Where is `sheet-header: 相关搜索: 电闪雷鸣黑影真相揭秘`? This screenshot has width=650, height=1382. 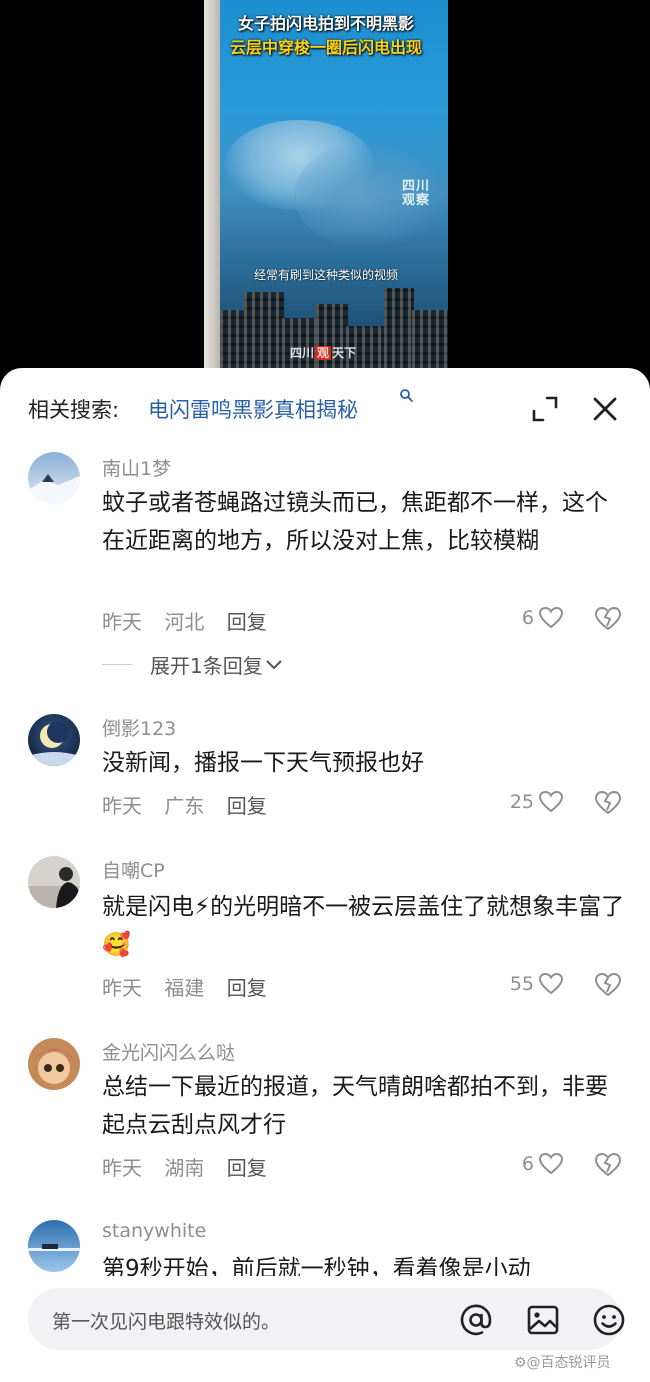
sheet-header: 相关搜索: 电闪雷鸣黑影真相揭秘 is located at coordinates (325, 407).